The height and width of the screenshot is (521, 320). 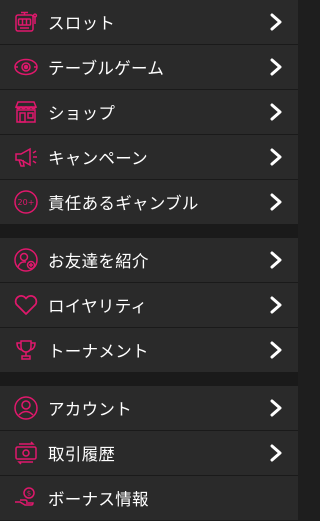 What do you see at coordinates (26, 67) in the screenshot?
I see `chip-eye-icon` at bounding box center [26, 67].